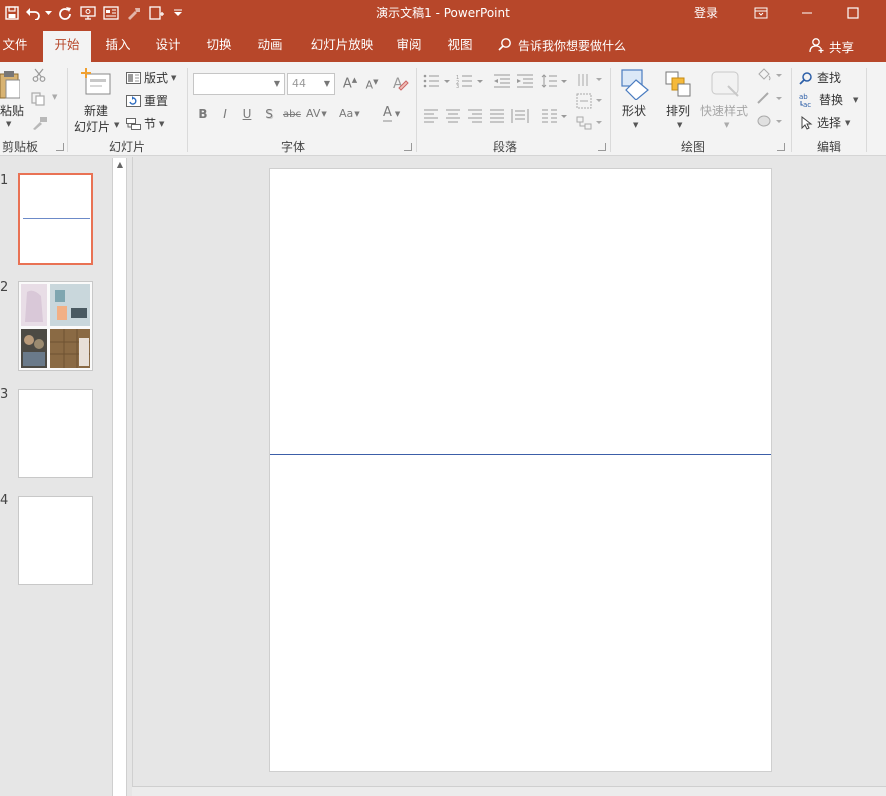 The height and width of the screenshot is (796, 886). Describe the element at coordinates (807, 122) in the screenshot. I see `cursor-arrow-icon` at that location.